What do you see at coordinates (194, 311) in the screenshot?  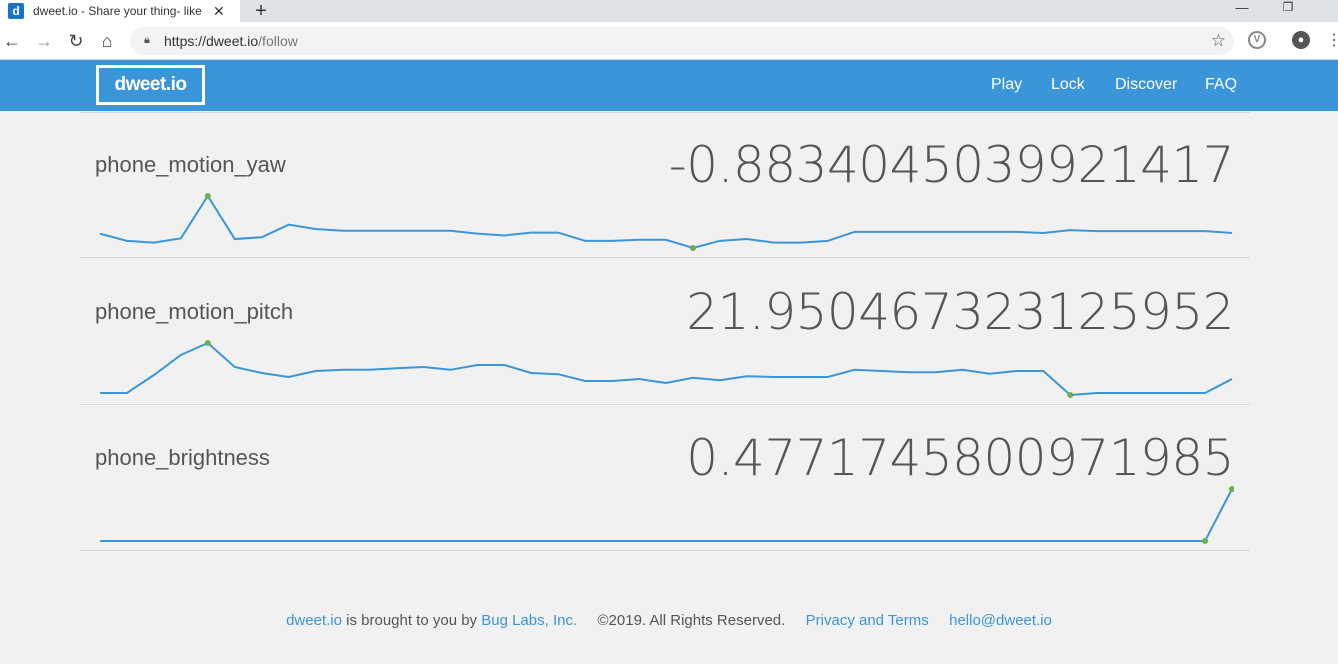 I see `row-label: phone_motion_pitch` at bounding box center [194, 311].